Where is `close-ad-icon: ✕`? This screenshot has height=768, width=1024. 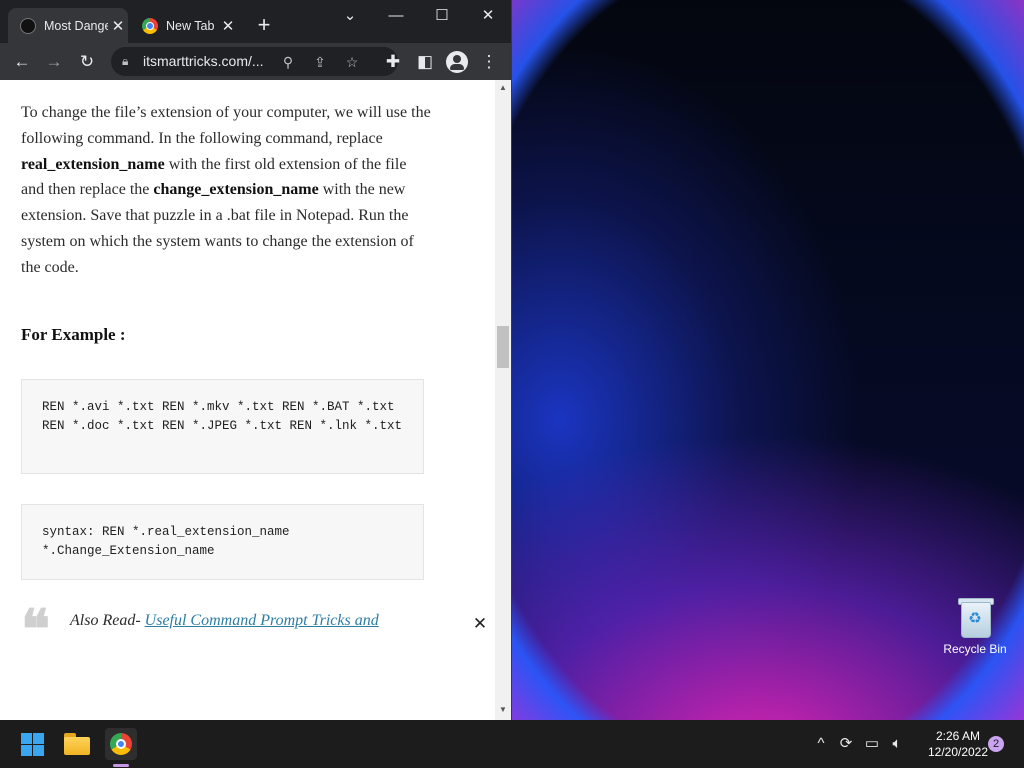 close-ad-icon: ✕ is located at coordinates (480, 624).